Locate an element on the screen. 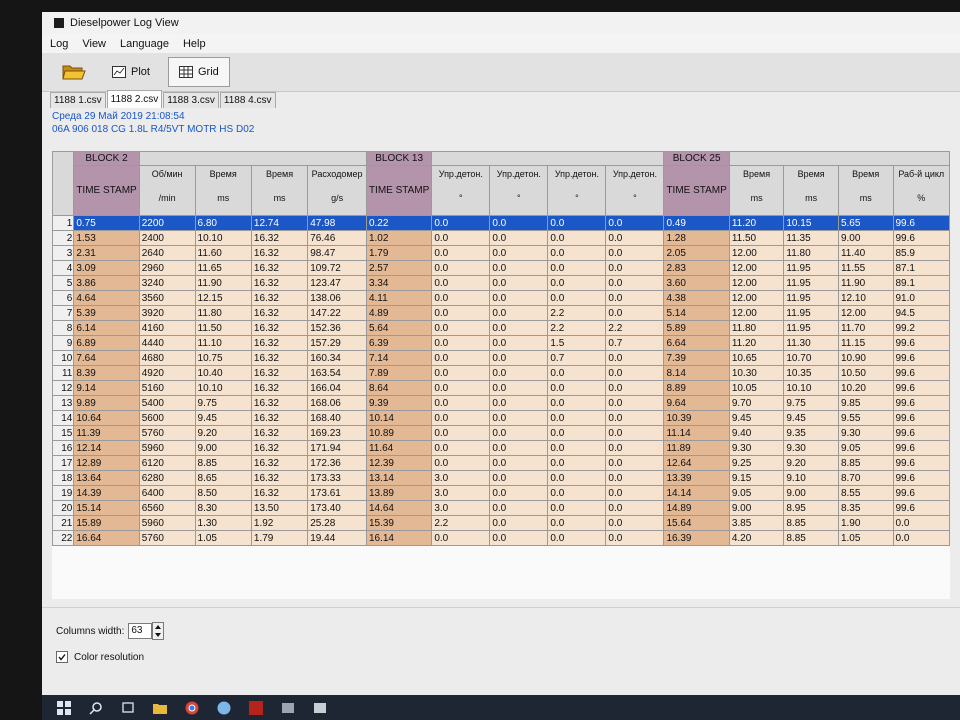 The image size is (960, 720). value-cell: 11.60 is located at coordinates (223, 253).